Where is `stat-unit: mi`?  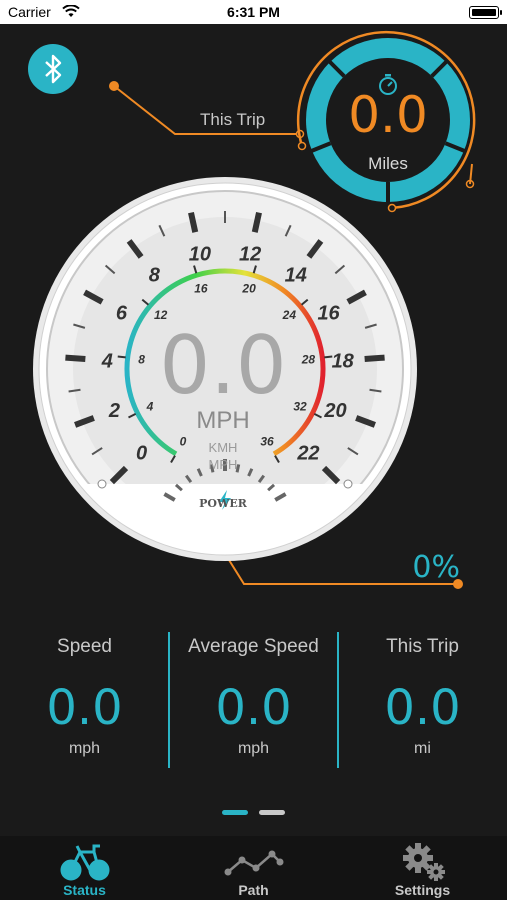
stat-unit: mi is located at coordinates (422, 748).